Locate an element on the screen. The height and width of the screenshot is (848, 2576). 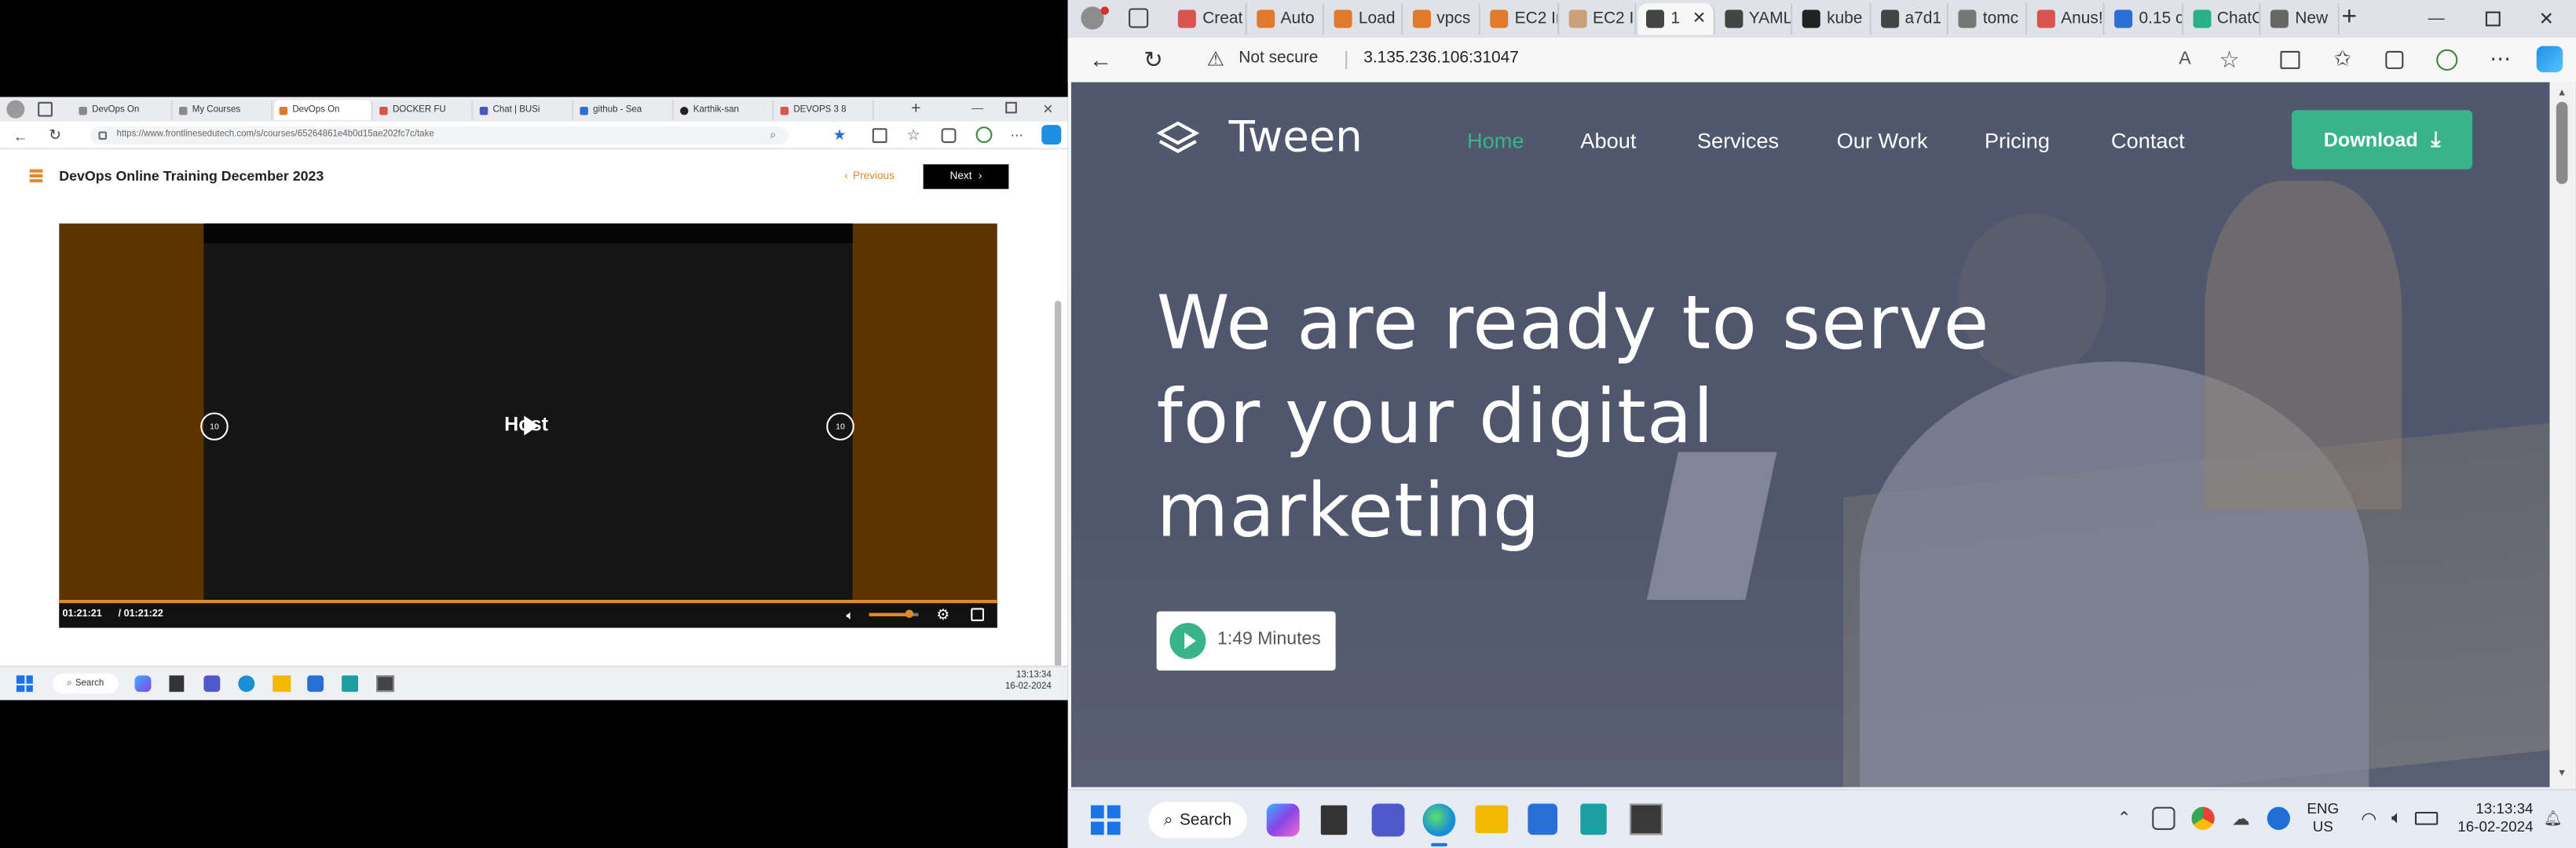
scroll-down-arrow-icon: ▼ is located at coordinates (2563, 773).